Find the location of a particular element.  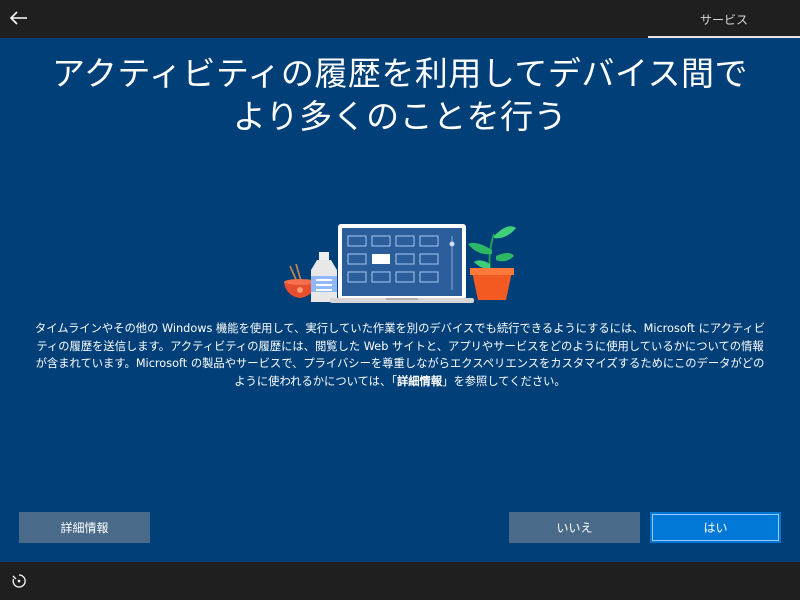

title-line-2: より多くのことを行う is located at coordinates (400, 116).